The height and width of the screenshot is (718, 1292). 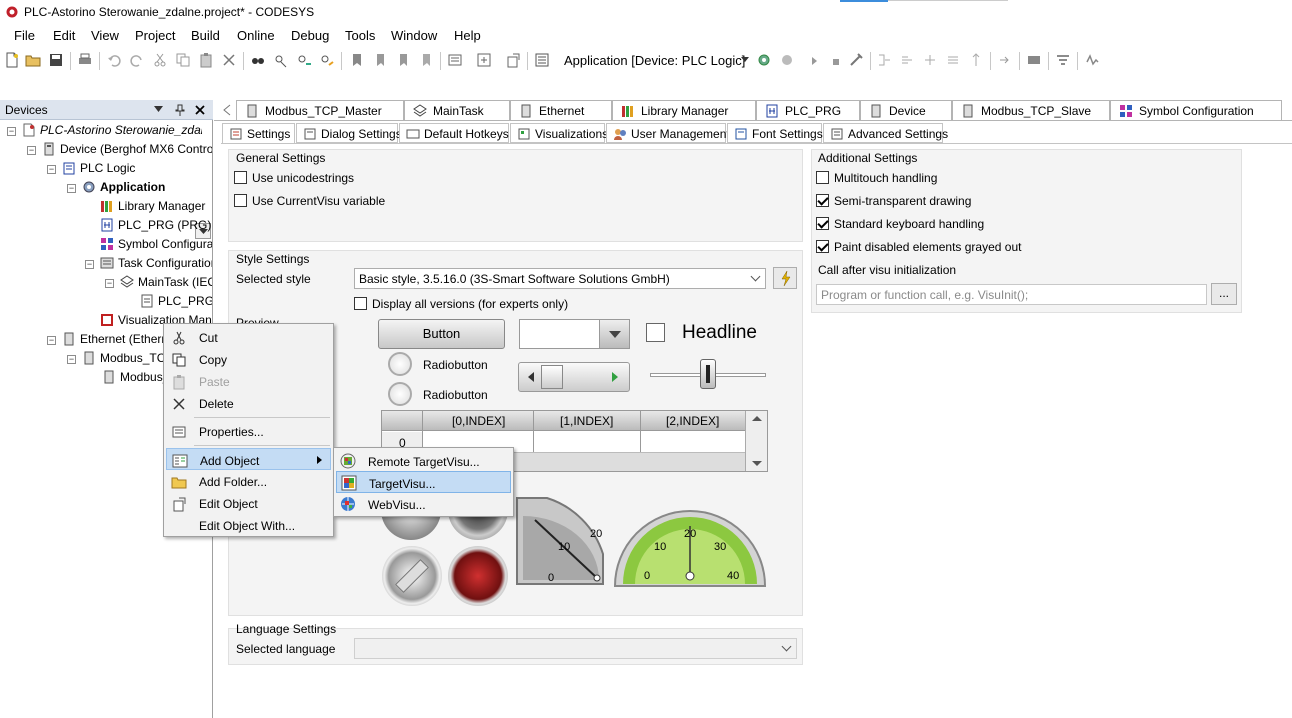 What do you see at coordinates (310, 35) in the screenshot?
I see `menu-debug: Debug` at bounding box center [310, 35].